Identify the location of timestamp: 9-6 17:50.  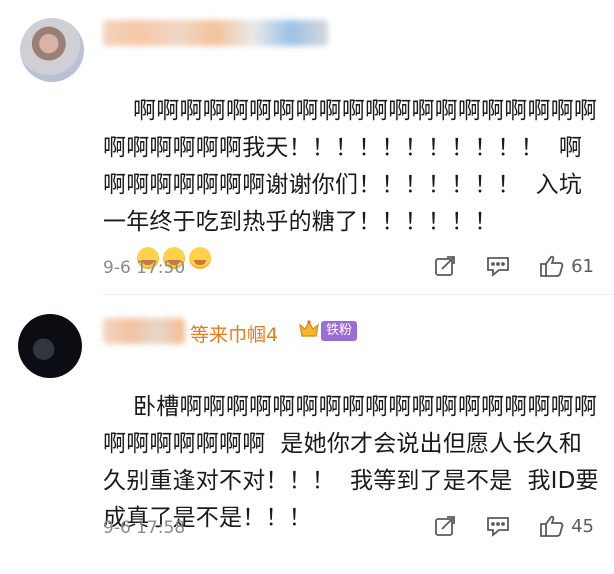
(144, 268).